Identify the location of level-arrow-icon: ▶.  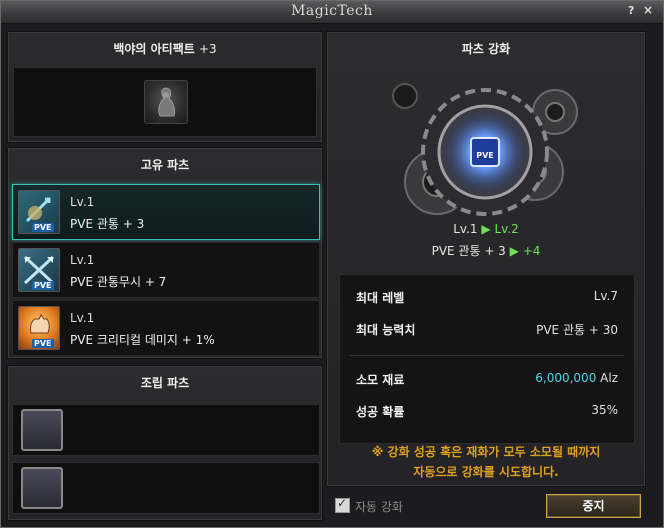
(486, 229).